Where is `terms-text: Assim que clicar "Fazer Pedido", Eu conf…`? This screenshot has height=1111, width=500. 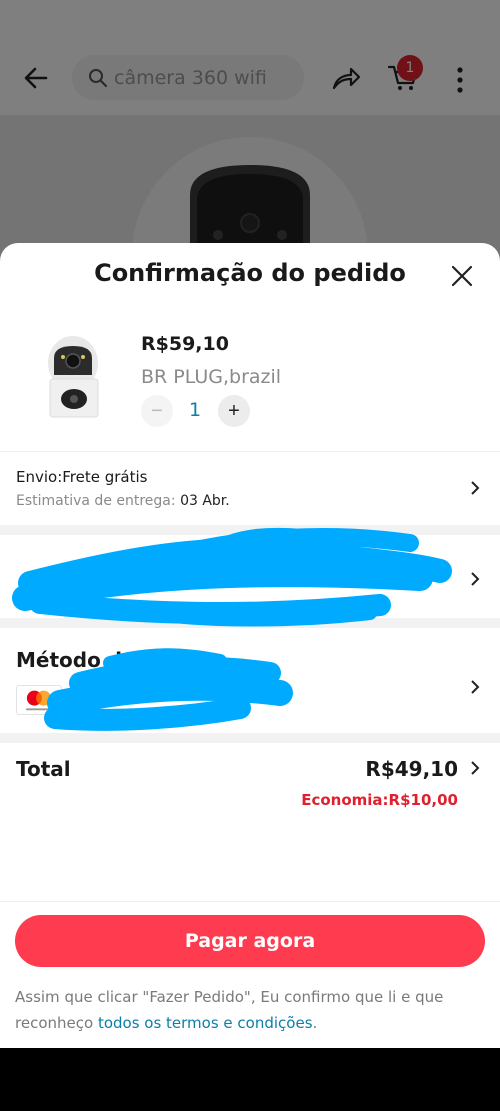
terms-text: Assim que clicar "Fazer Pedido", Eu conf… is located at coordinates (250, 1010).